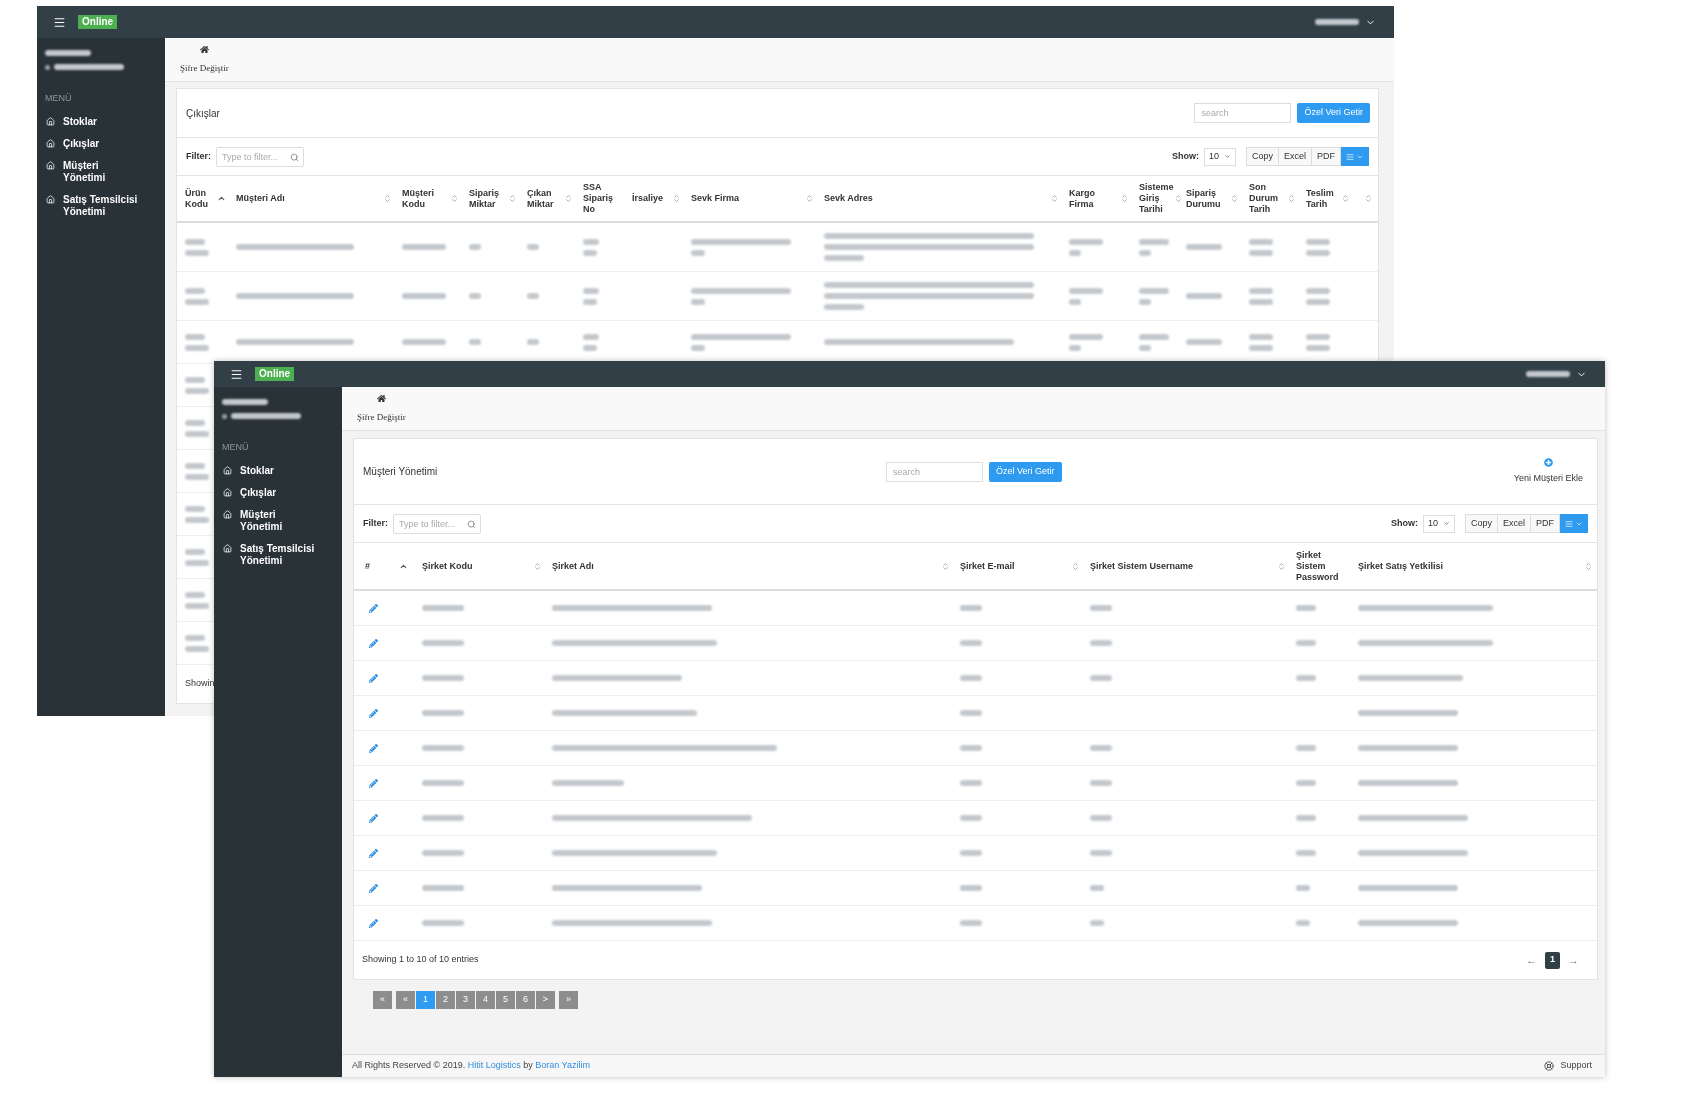 This screenshot has width=1688, height=1096. Describe the element at coordinates (1576, 1066) in the screenshot. I see `support-link: Support` at that location.